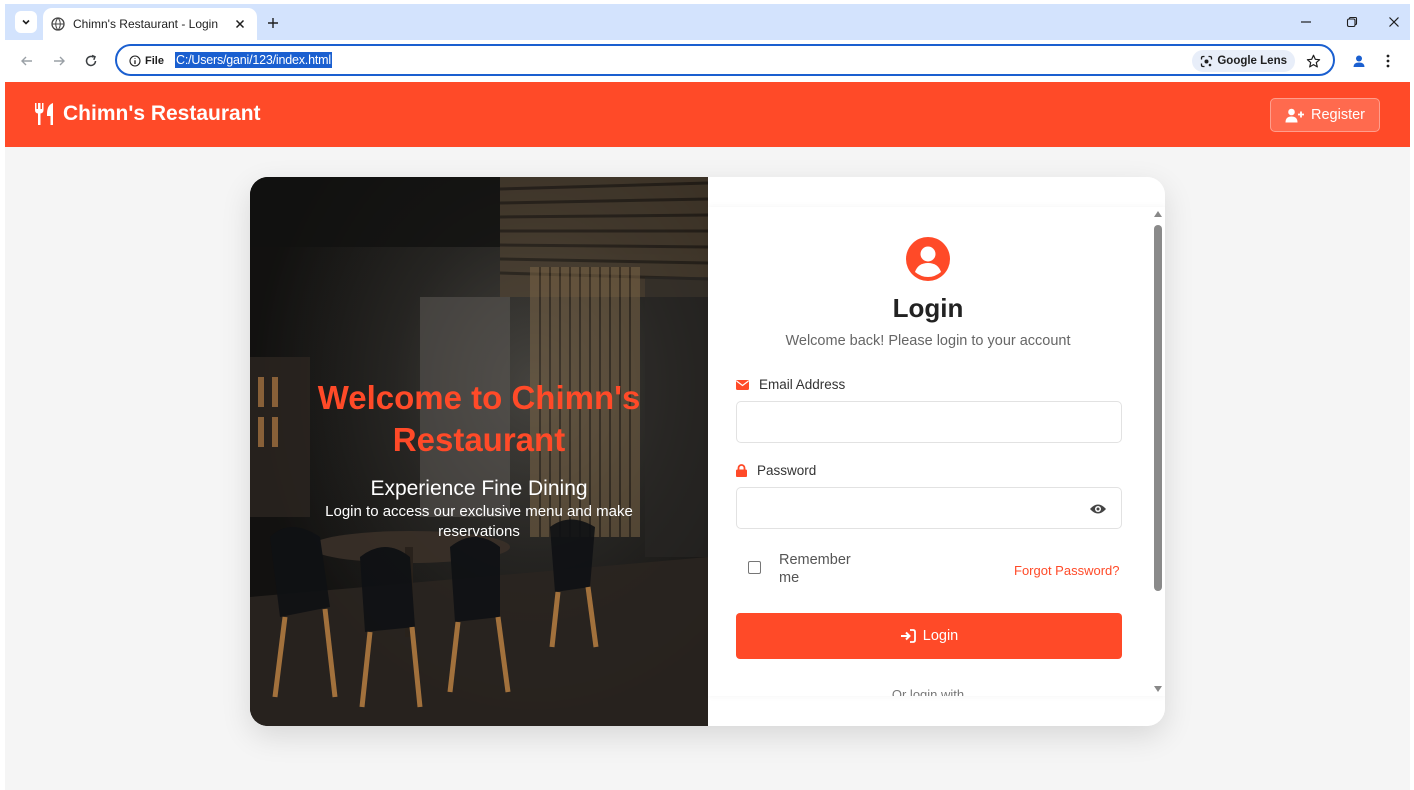  I want to click on login-submit-button: Login, so click(929, 636).